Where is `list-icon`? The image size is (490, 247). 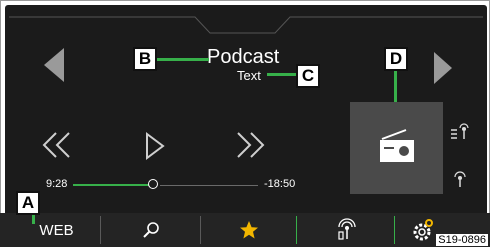 list-icon is located at coordinates (460, 132).